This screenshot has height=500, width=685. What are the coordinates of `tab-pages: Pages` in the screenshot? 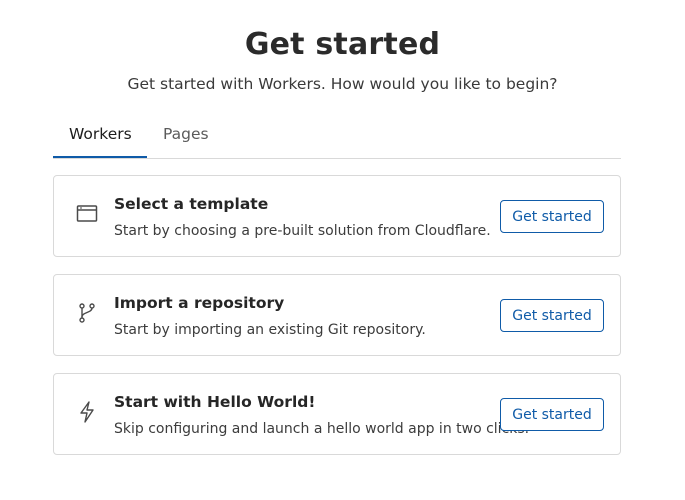 It's located at (186, 141).